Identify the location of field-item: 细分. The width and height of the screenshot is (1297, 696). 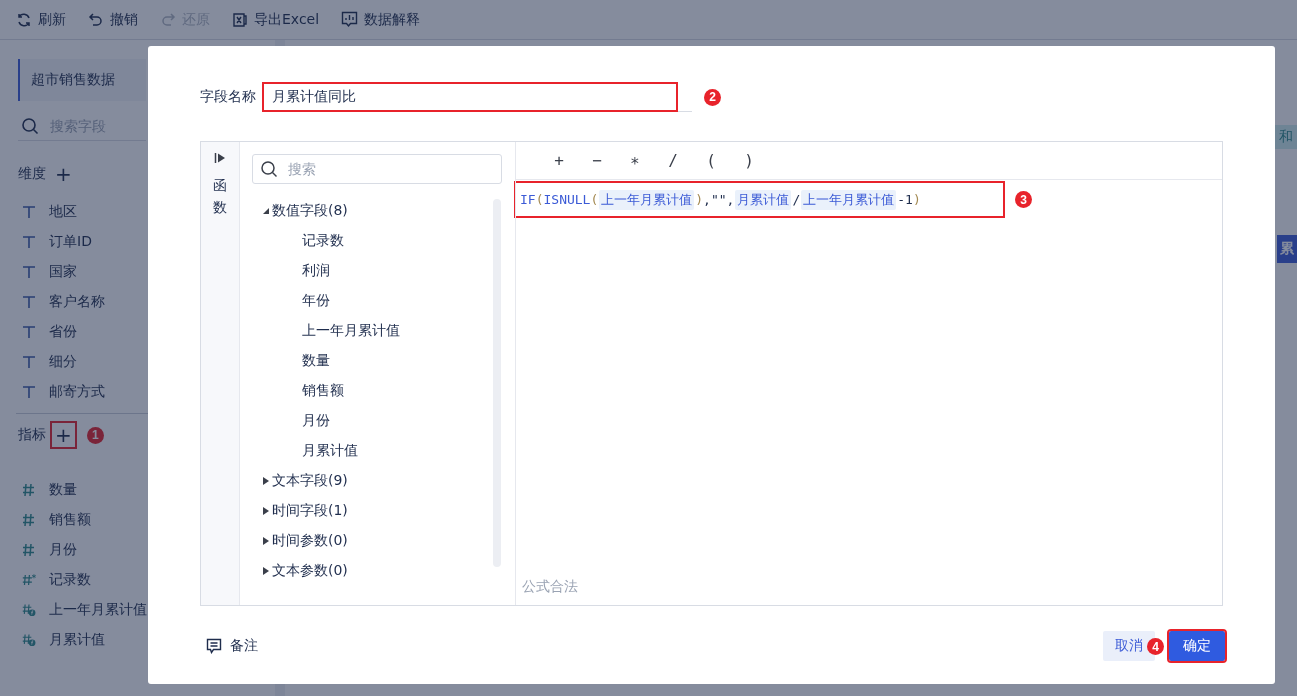
(63, 362).